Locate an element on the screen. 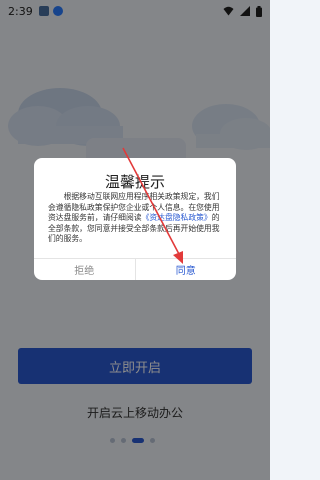  decline-button: 拒绝 is located at coordinates (85, 269).